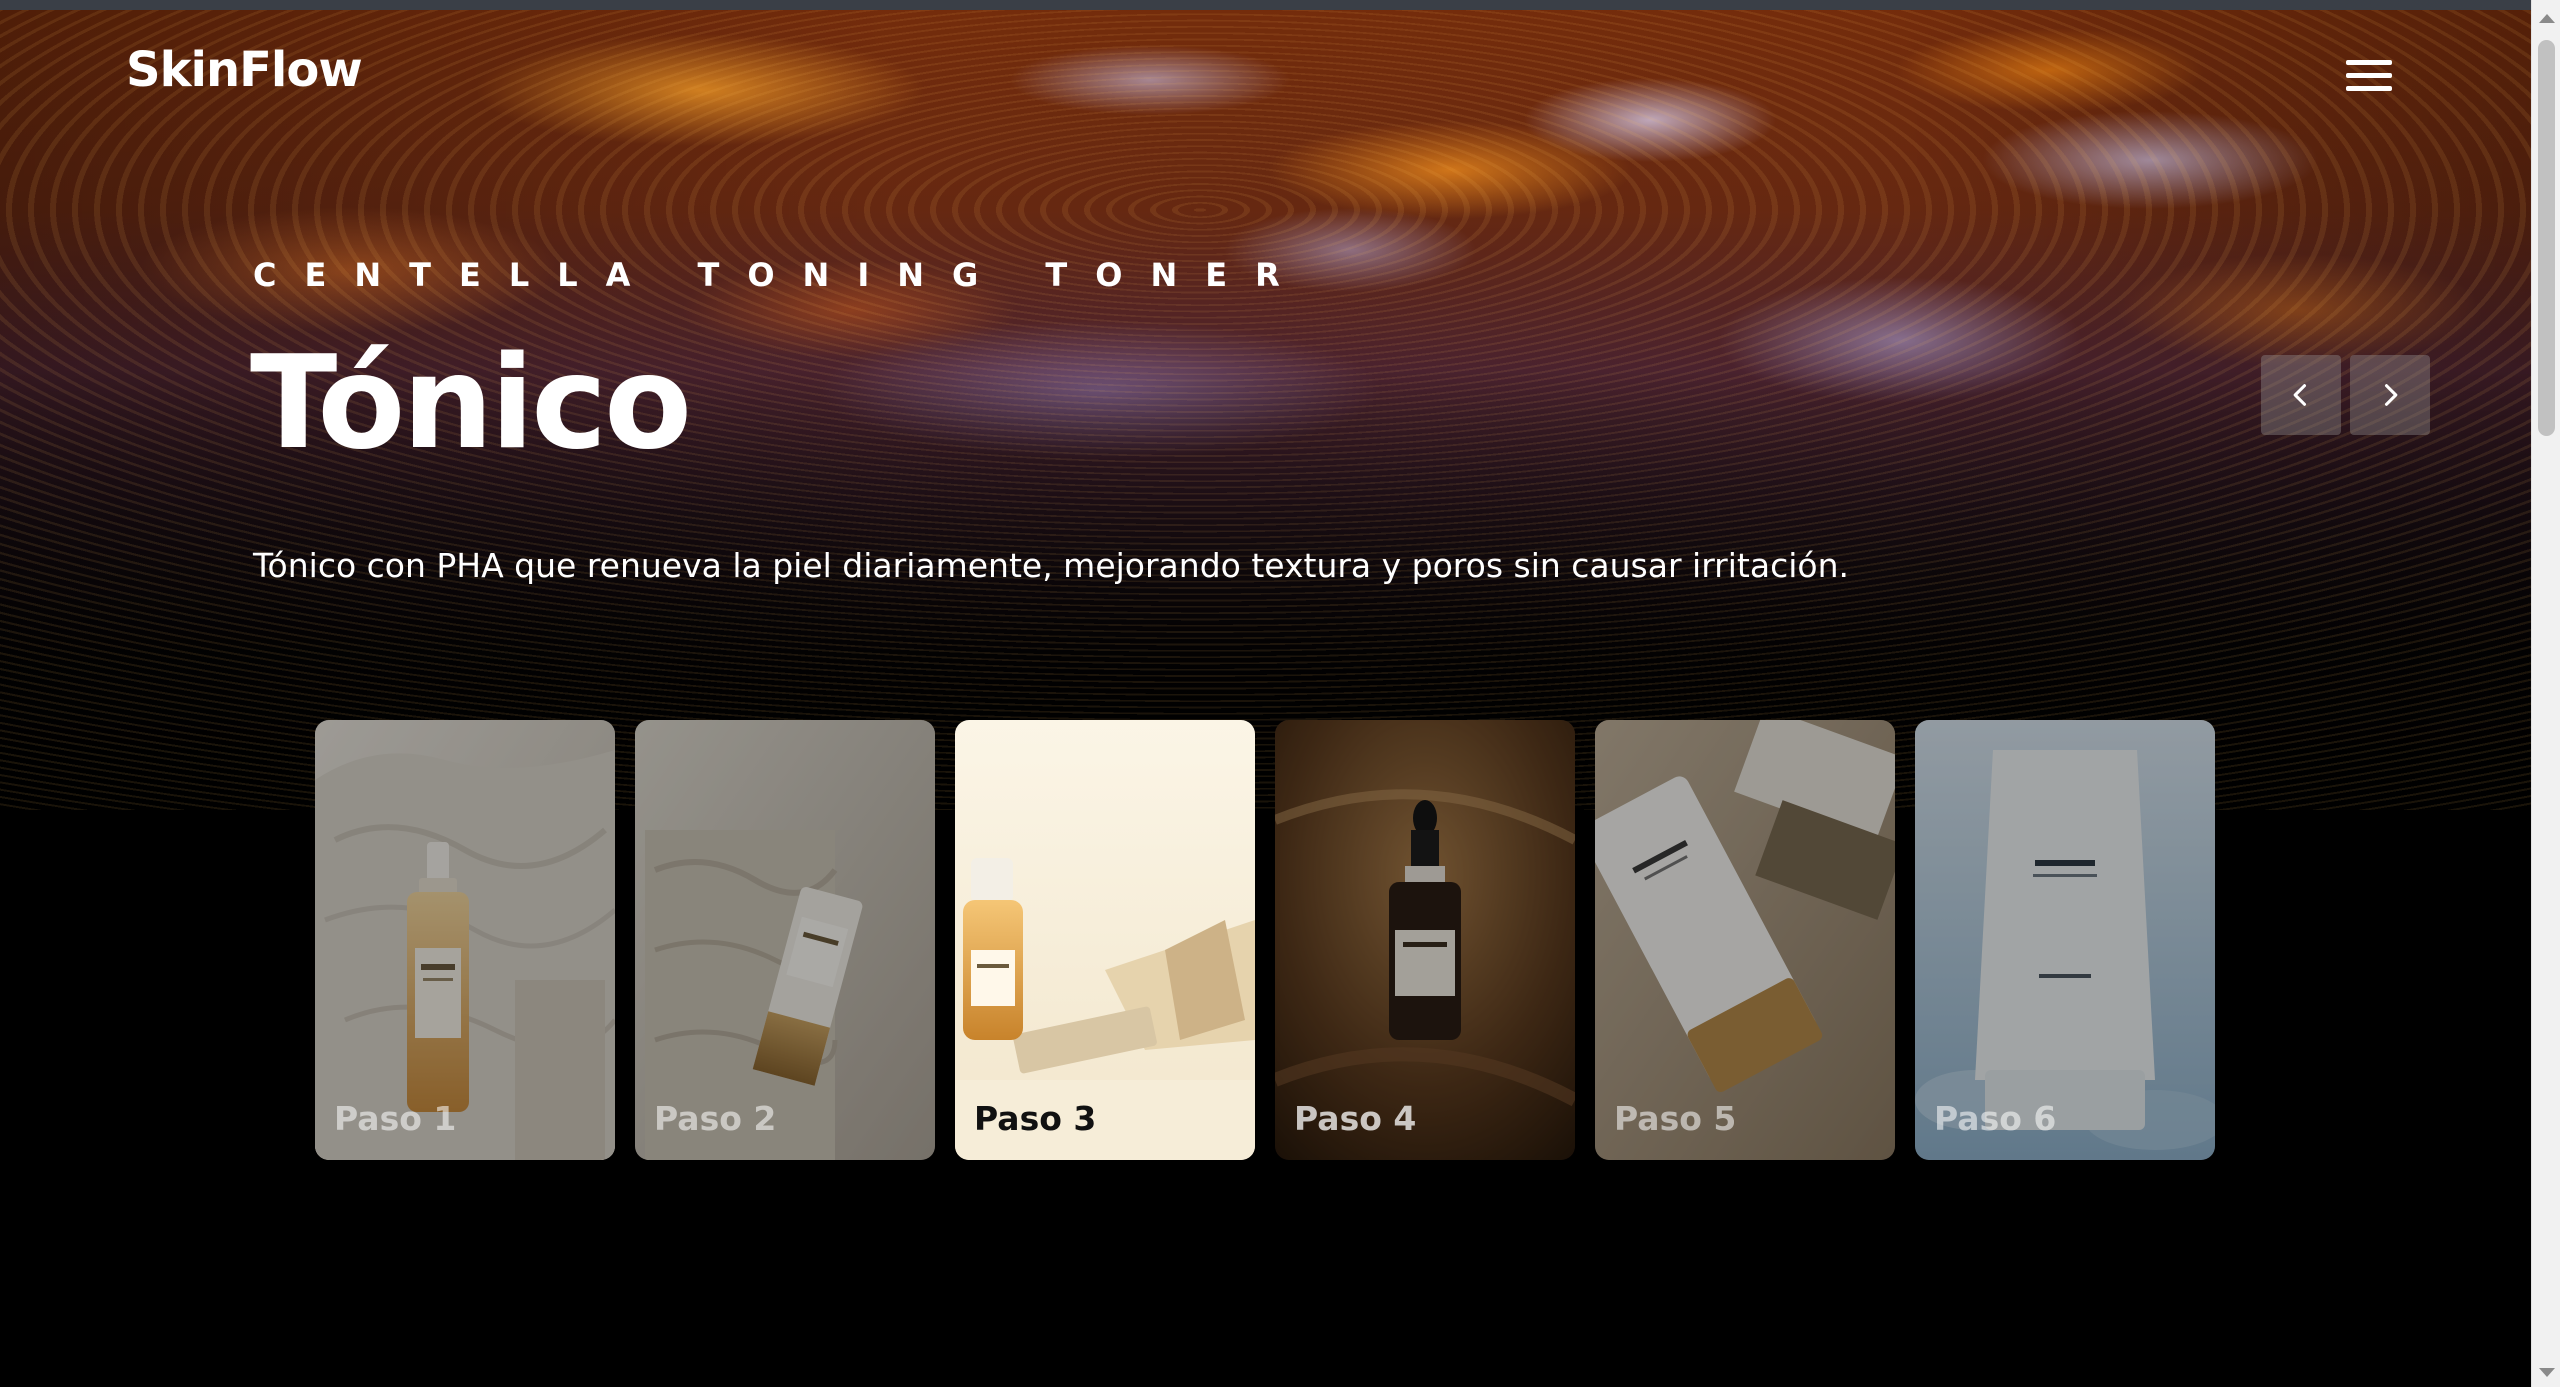 This screenshot has height=1387, width=2560. Describe the element at coordinates (395, 1118) in the screenshot. I see `step-label: Paso 1` at that location.